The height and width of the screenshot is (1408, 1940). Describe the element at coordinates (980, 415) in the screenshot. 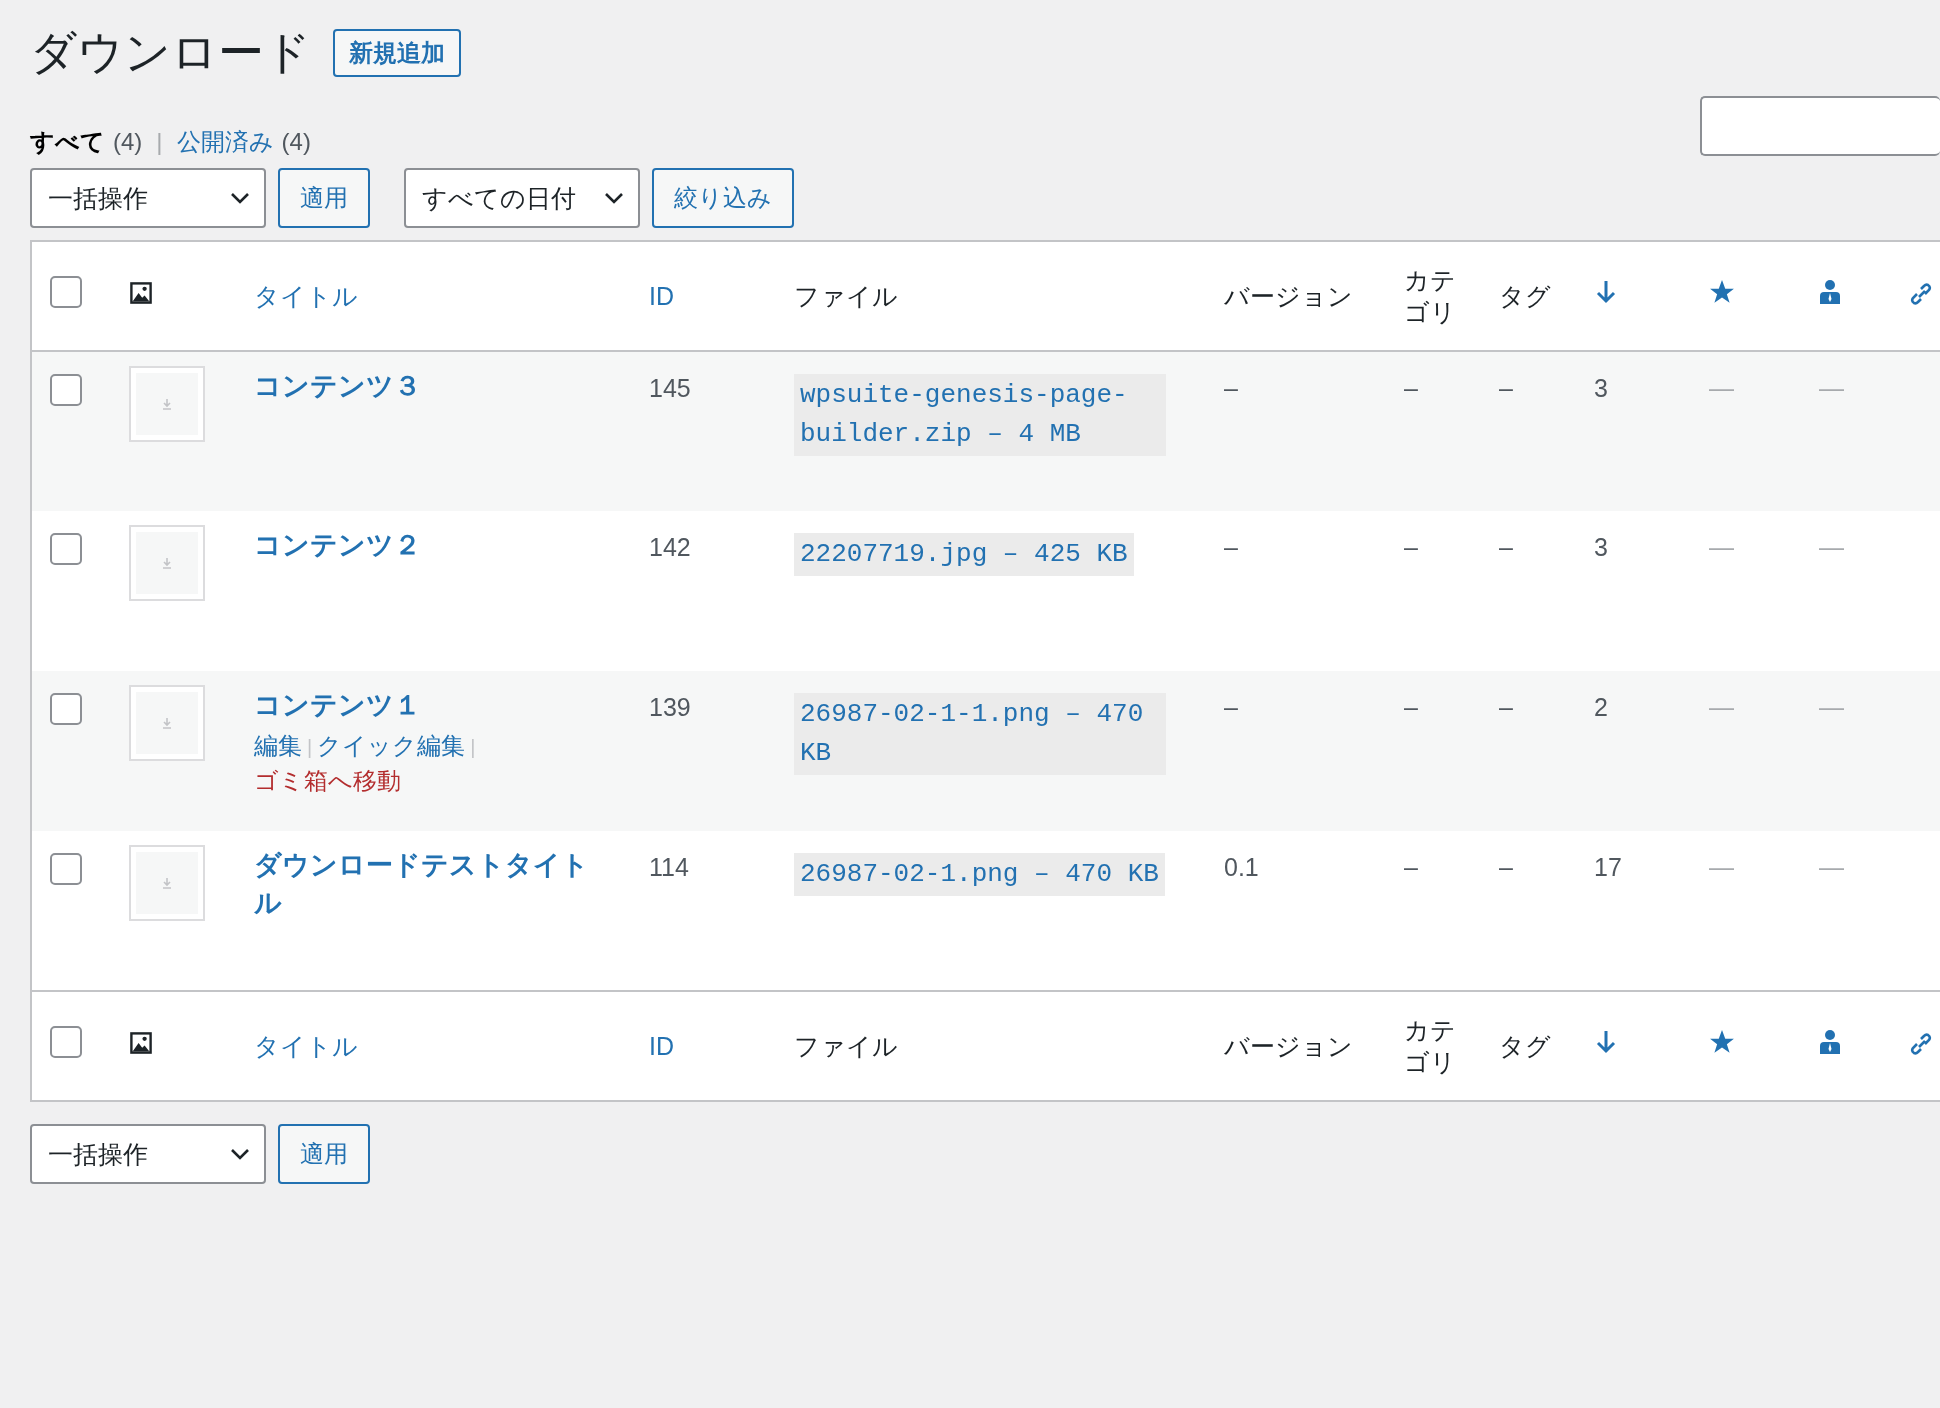

I see `file-link: wpsuite-genesis-page-builder.zip – 4 MB` at that location.